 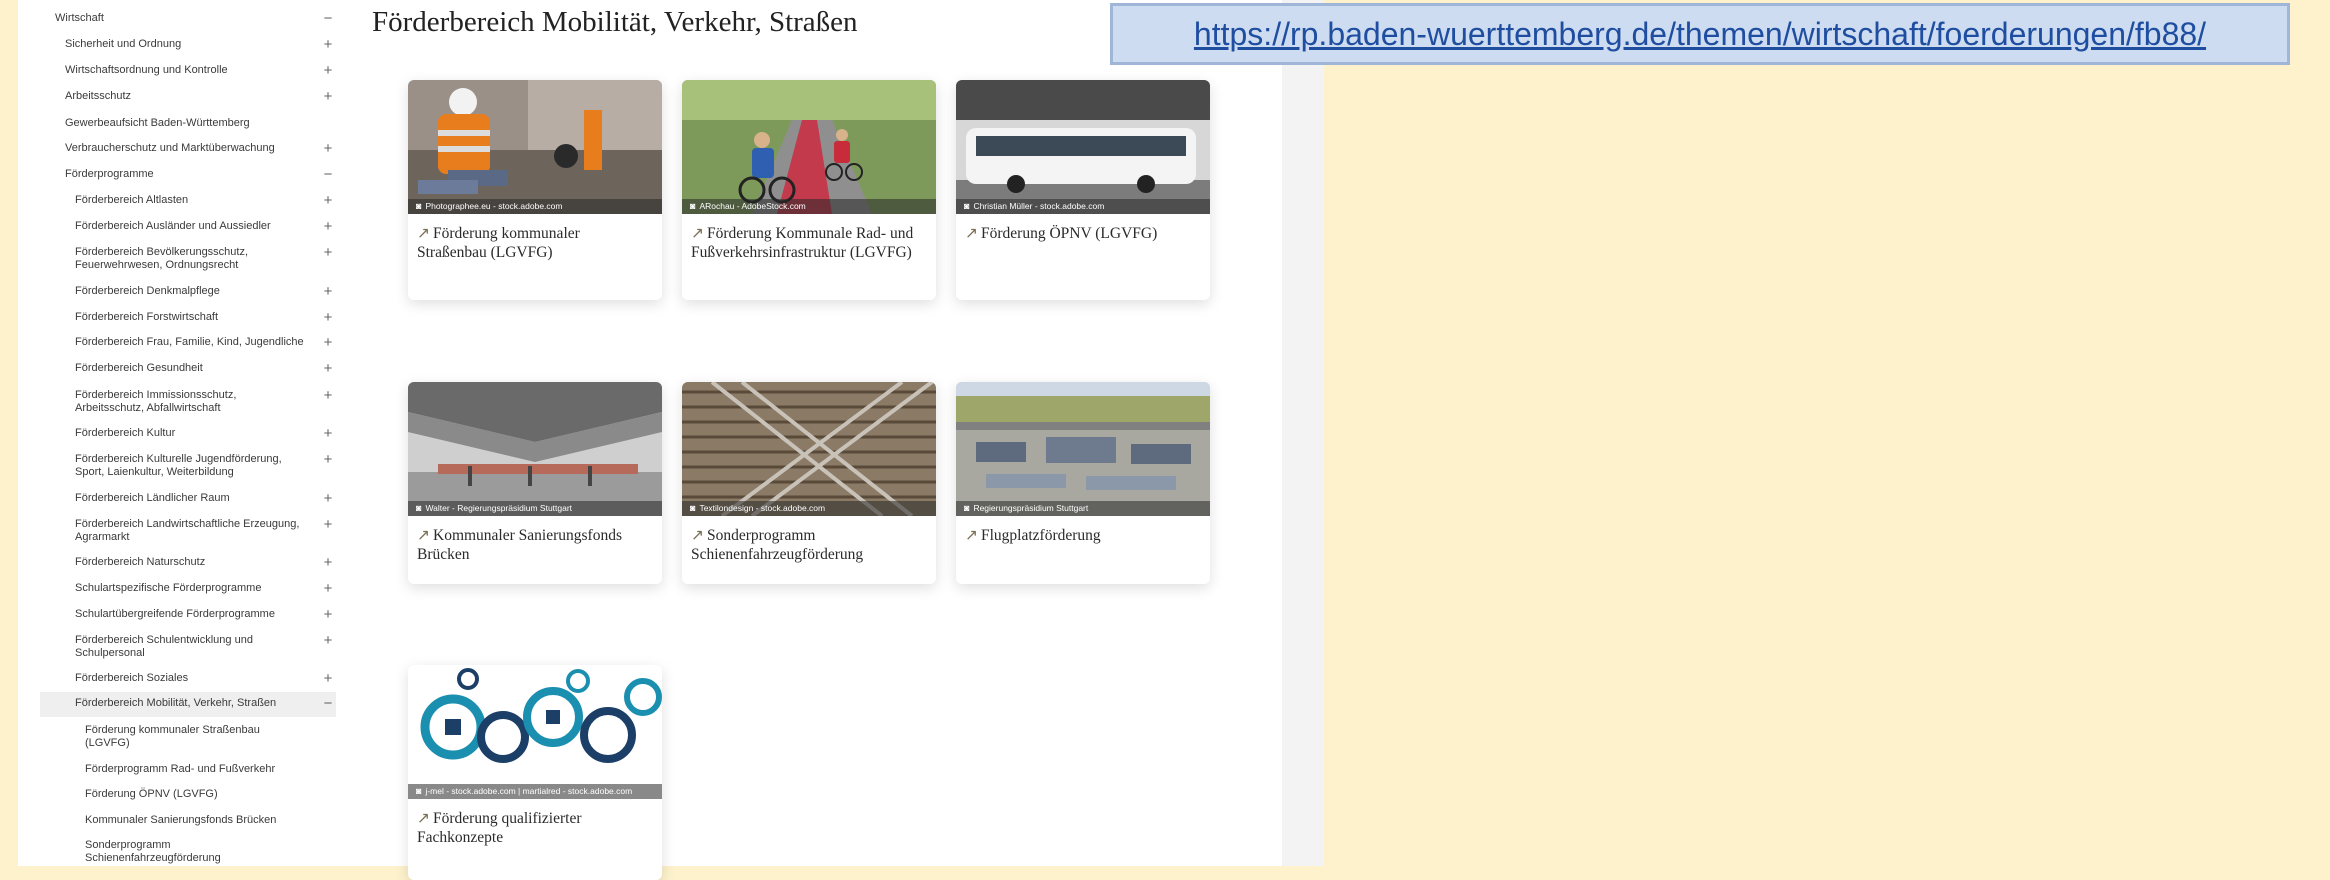 I want to click on sidebar-item-label: Förderbereich Naturschutz, so click(x=140, y=562).